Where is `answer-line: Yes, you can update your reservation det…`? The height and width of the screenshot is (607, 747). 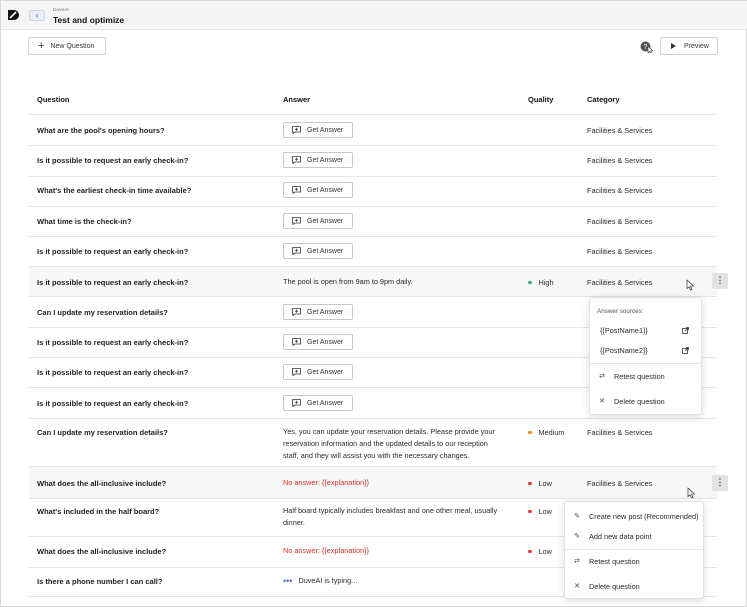
answer-line: Yes, you can update your reservation det… is located at coordinates (389, 431).